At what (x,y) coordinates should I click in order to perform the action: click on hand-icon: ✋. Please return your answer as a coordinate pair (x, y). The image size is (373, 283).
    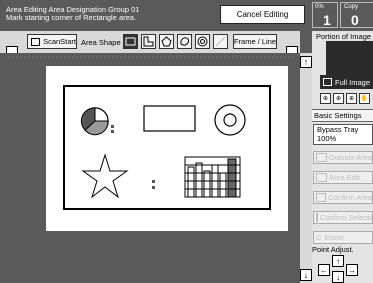
    Looking at the image, I should click on (364, 99).